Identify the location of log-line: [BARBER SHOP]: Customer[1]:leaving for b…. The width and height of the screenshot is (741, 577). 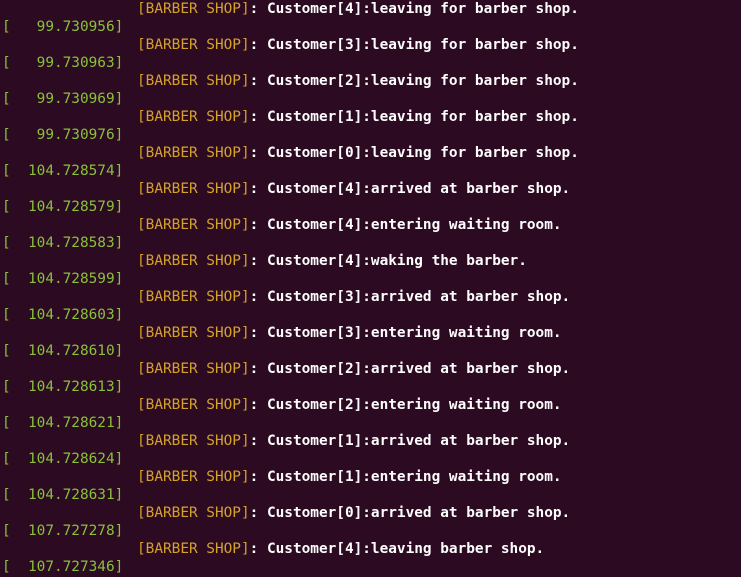
(358, 117).